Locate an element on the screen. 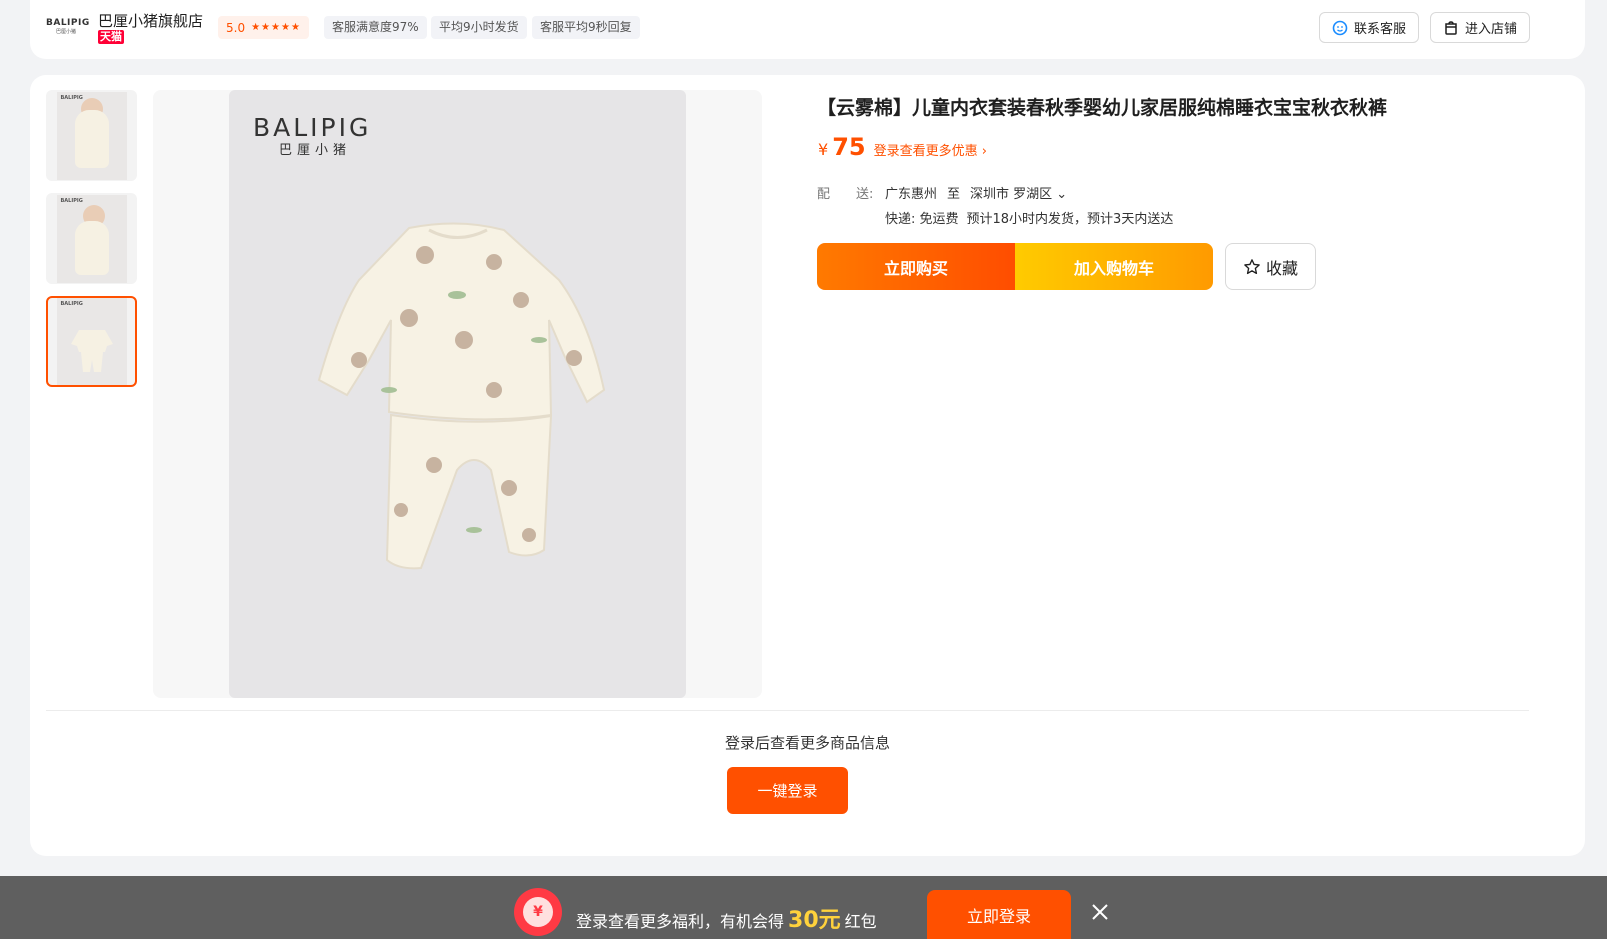  enter-store-button: 进入店铺 is located at coordinates (1480, 27).